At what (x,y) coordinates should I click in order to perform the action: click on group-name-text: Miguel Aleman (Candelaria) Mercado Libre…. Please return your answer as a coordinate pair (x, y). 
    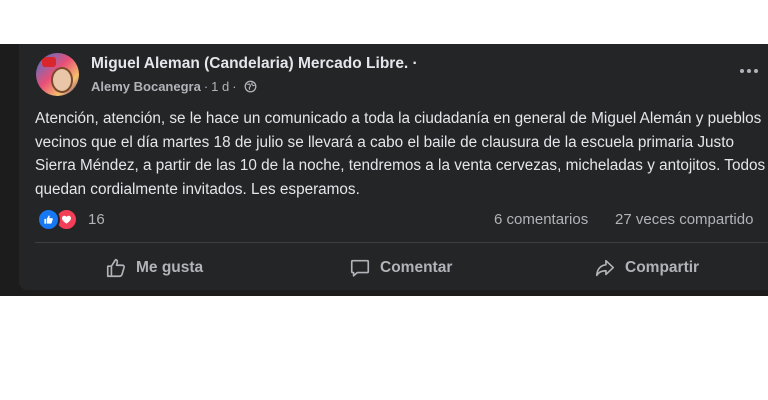
    Looking at the image, I should click on (249, 63).